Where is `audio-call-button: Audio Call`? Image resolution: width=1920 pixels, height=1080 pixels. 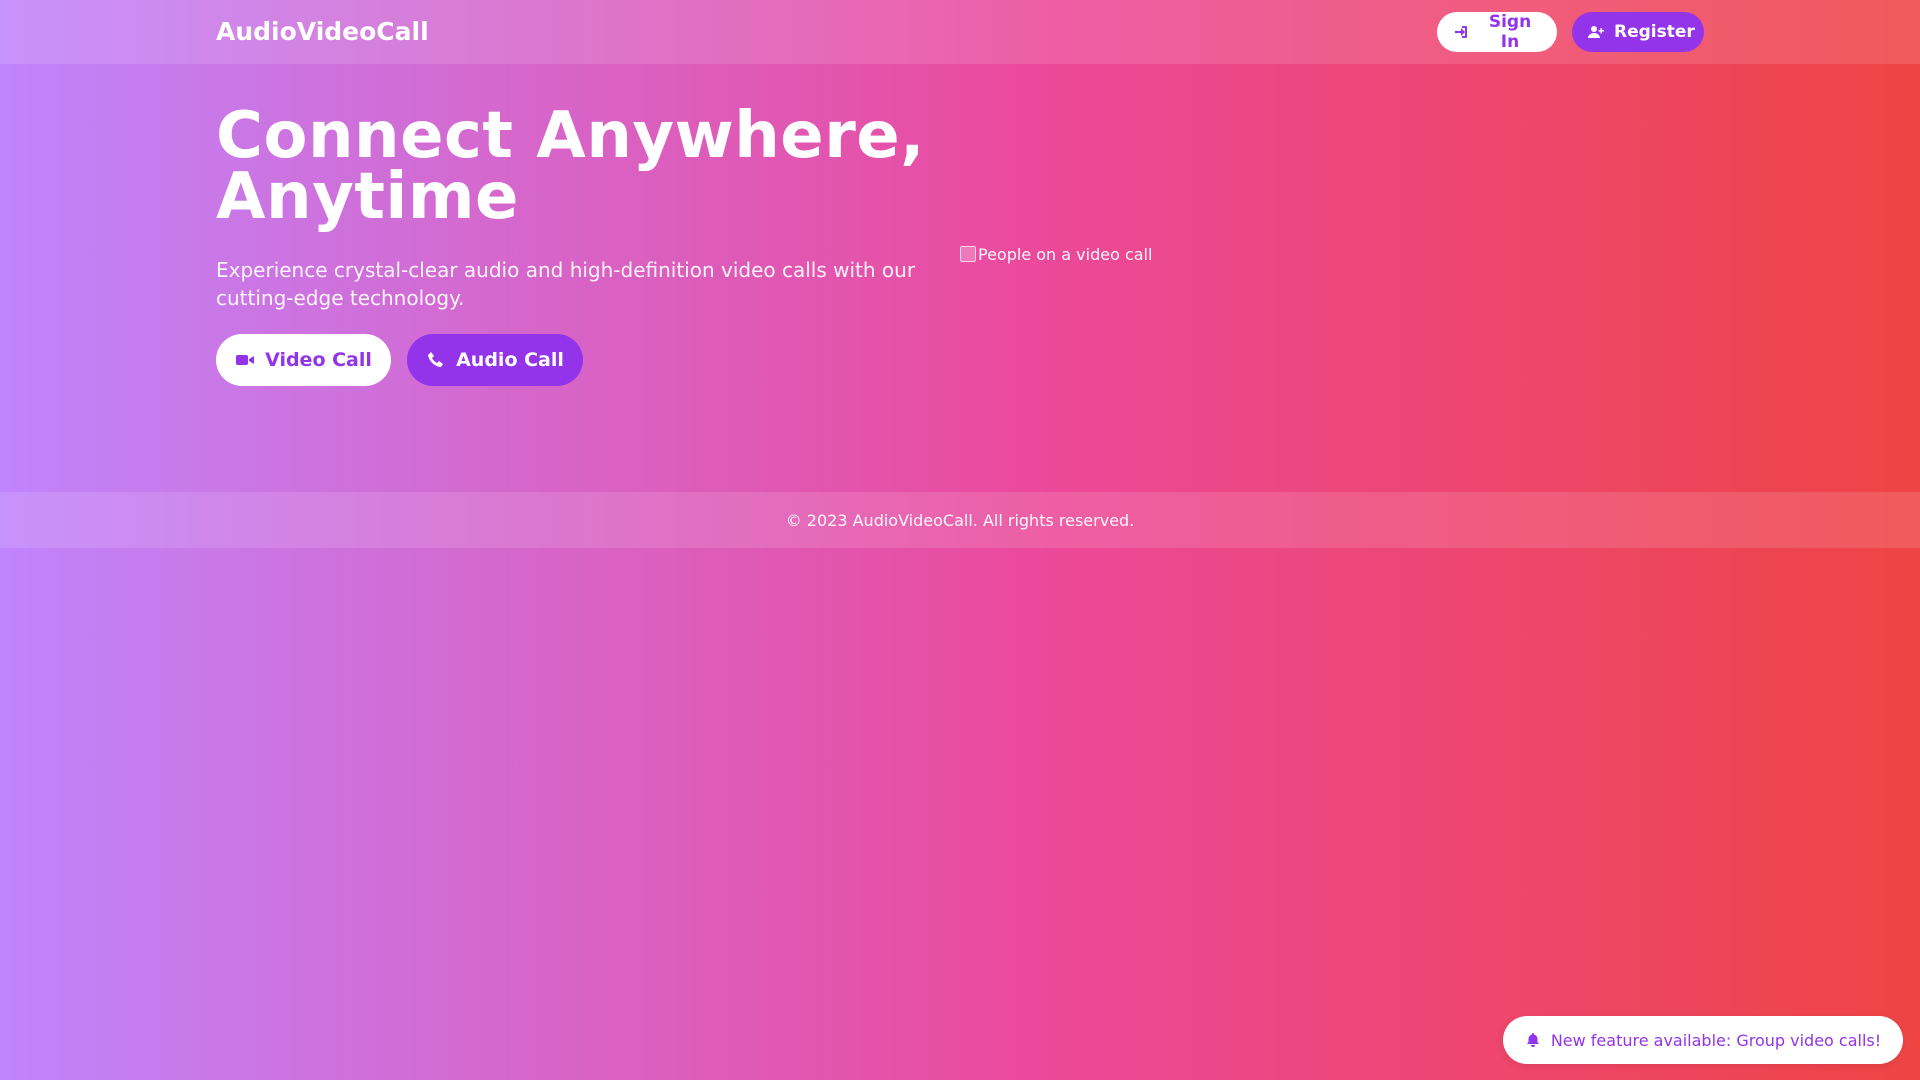
audio-call-button: Audio Call is located at coordinates (495, 360).